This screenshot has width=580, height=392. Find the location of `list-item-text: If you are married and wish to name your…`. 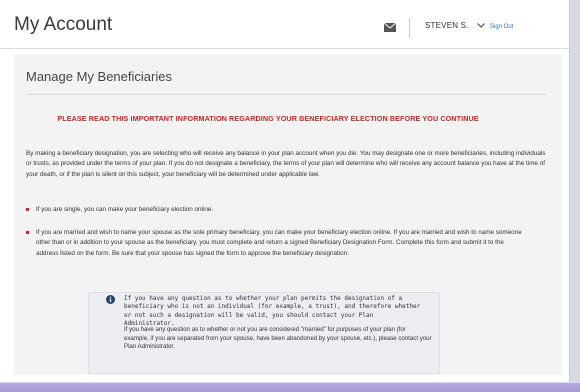

list-item-text: If you are married and wish to name your… is located at coordinates (279, 243).